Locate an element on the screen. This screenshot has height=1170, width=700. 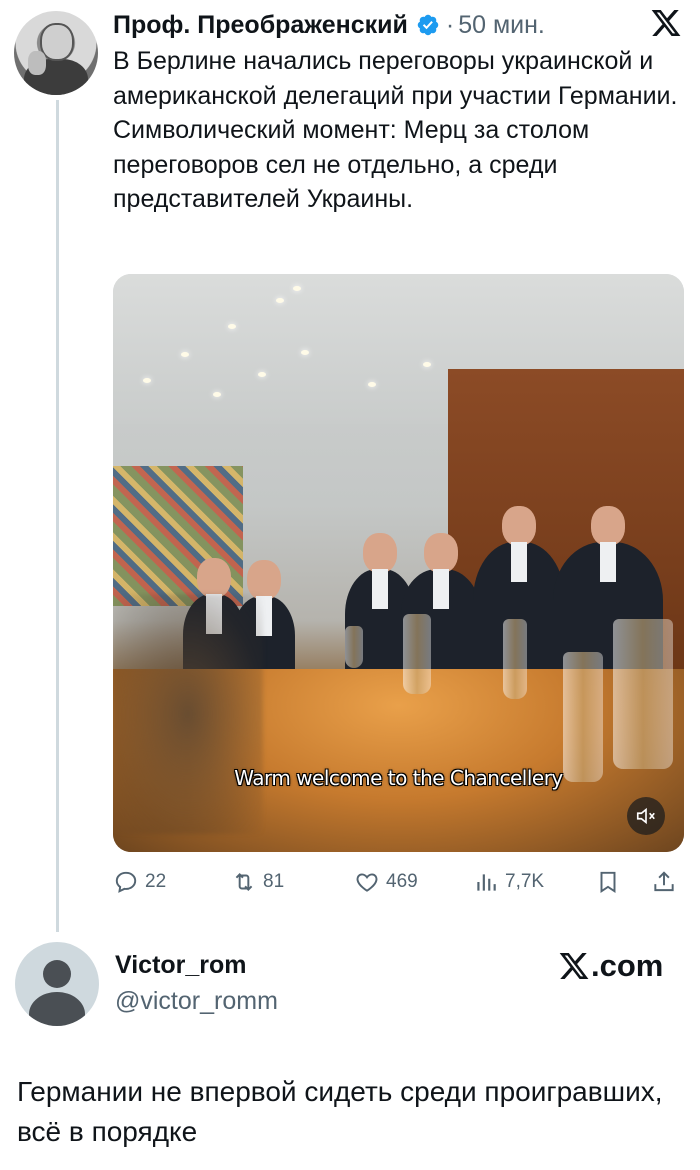
views-count: 7,7K is located at coordinates (525, 881).